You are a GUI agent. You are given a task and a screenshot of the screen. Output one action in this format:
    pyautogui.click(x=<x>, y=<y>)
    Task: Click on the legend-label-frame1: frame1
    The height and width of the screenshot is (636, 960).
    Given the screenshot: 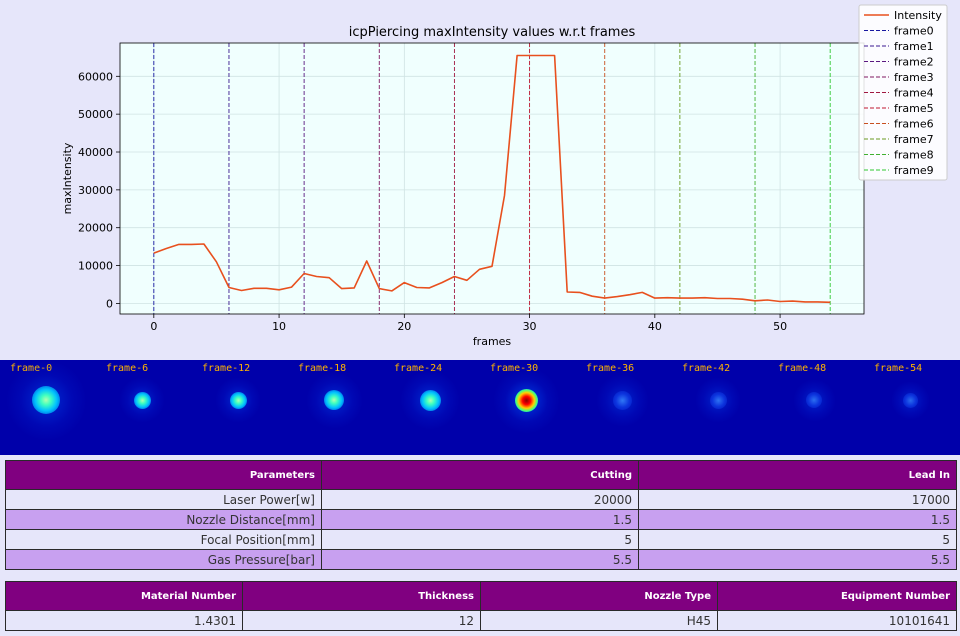 What is the action you would take?
    pyautogui.click(x=914, y=46)
    